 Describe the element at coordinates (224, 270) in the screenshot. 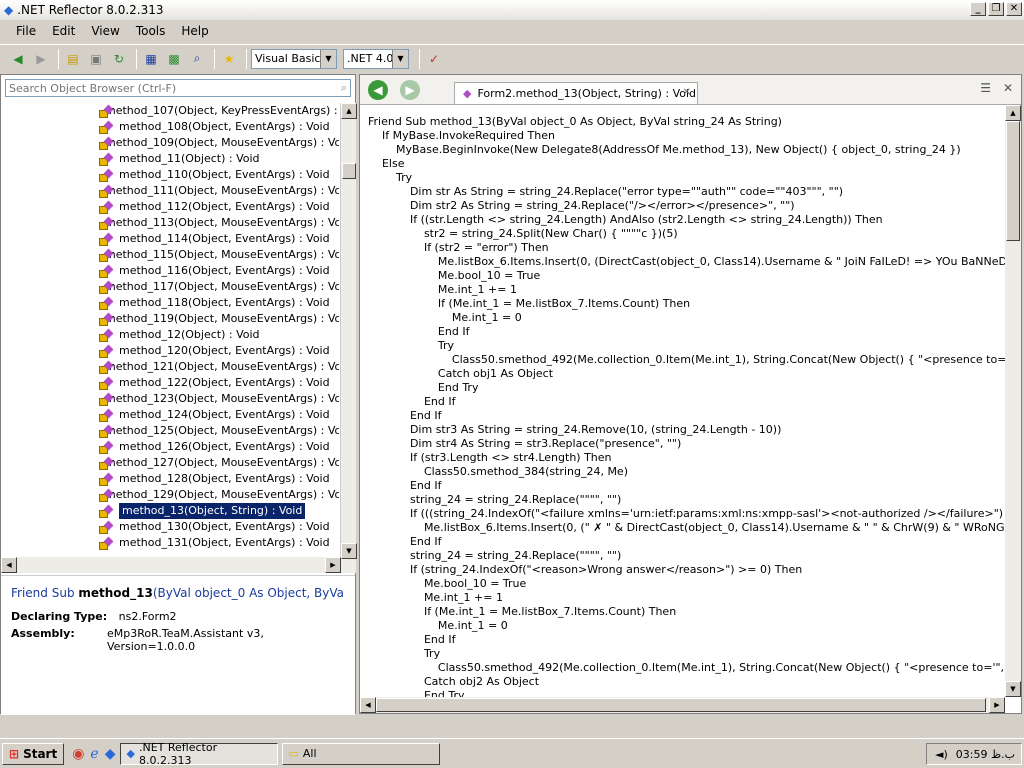

I see `tree-item-label: method_116(Object, EventArgs) : Void` at that location.